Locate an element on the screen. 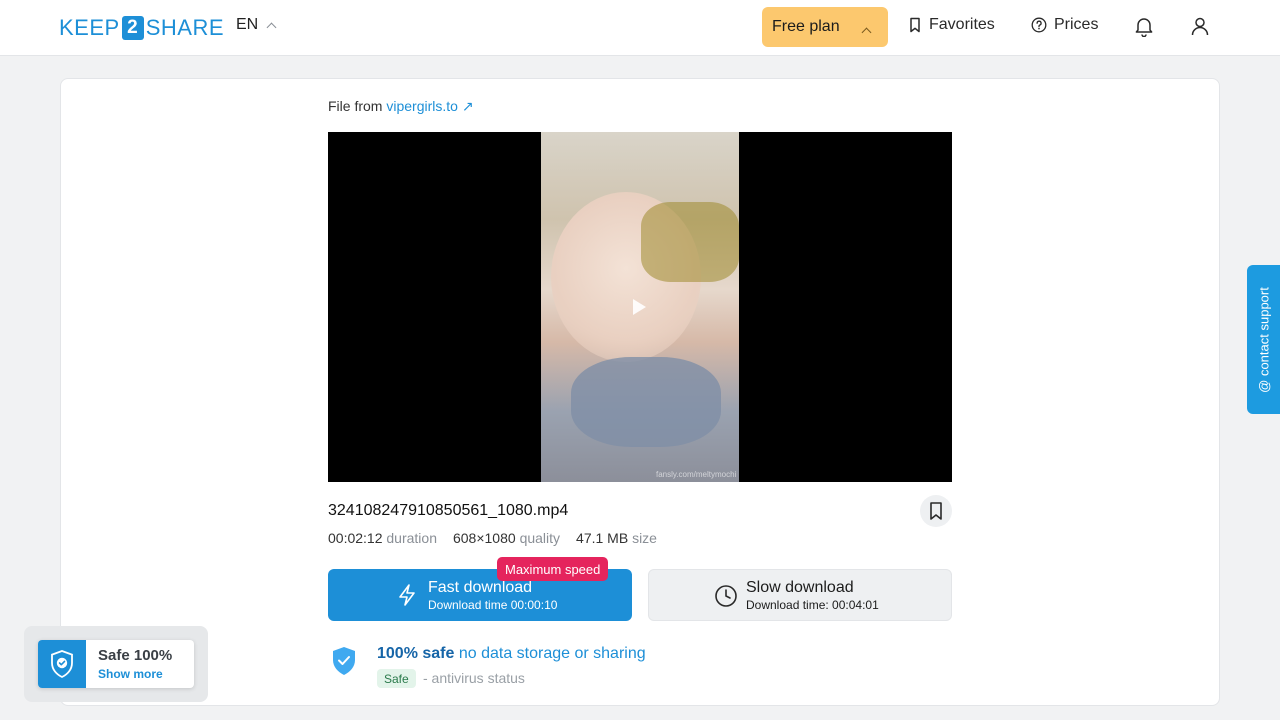 The image size is (1280, 720). safe-status-badge: Safe is located at coordinates (396, 678).